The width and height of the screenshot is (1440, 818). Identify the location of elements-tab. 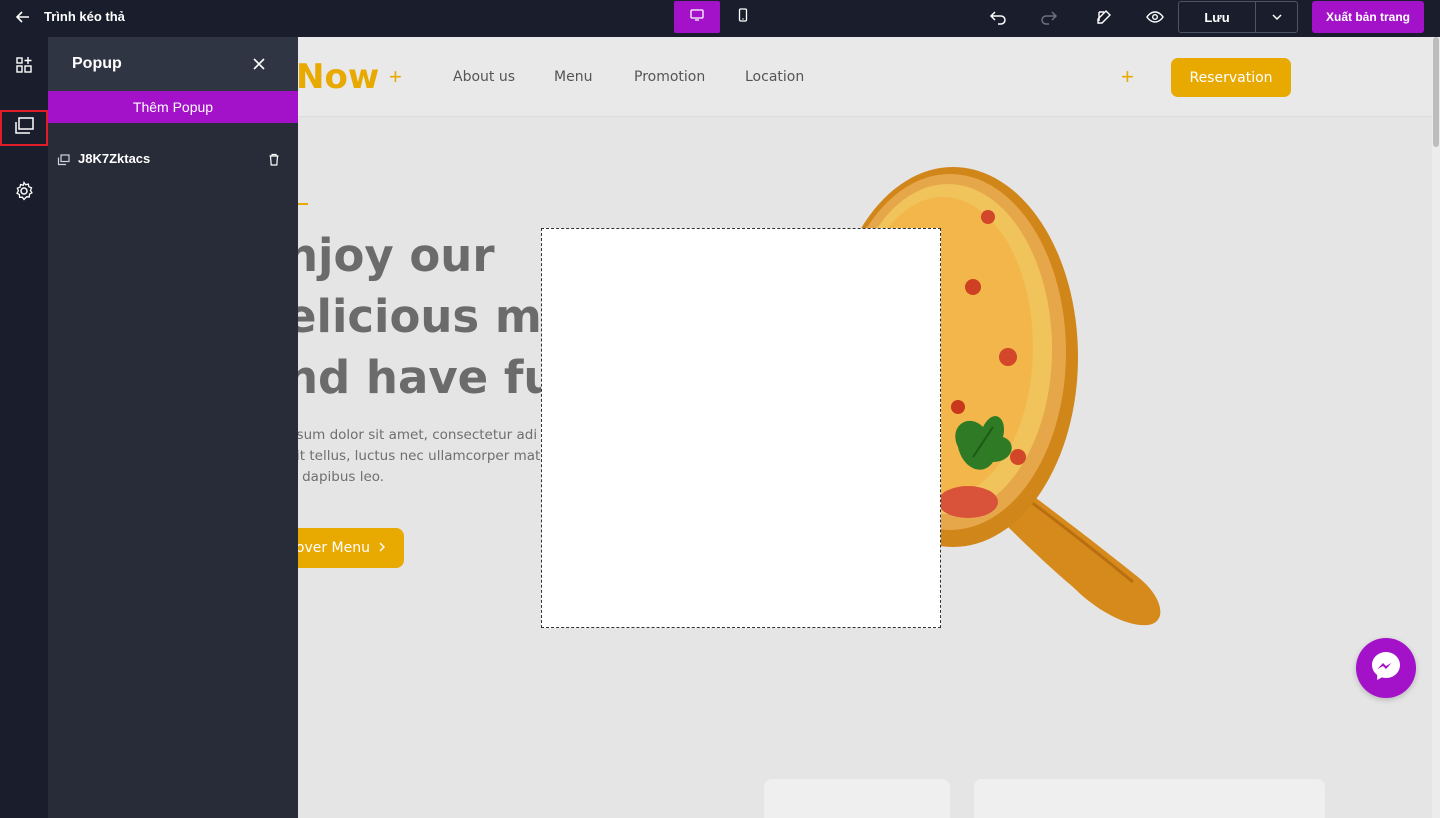
(24, 67).